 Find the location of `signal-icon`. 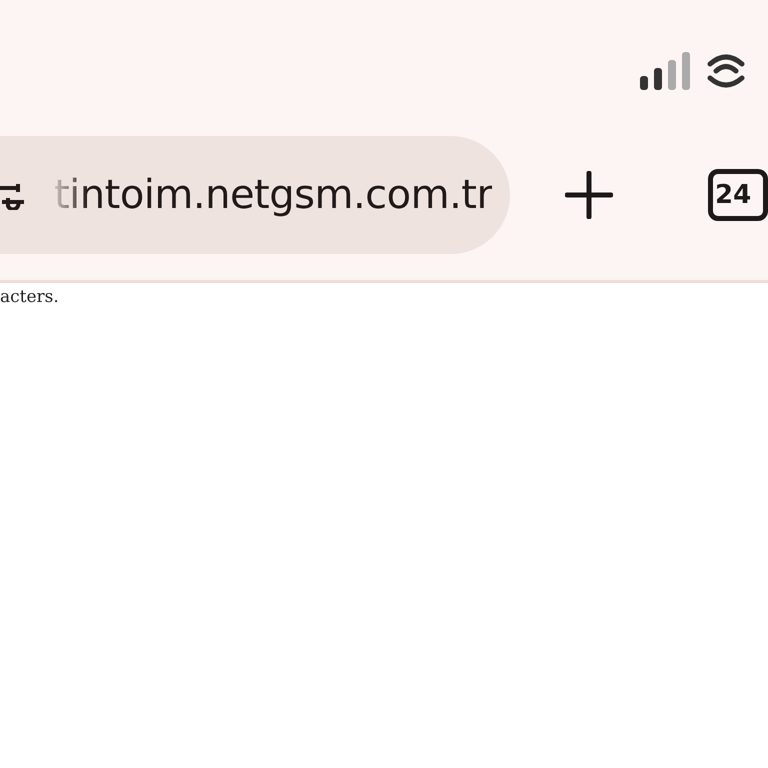

signal-icon is located at coordinates (665, 71).